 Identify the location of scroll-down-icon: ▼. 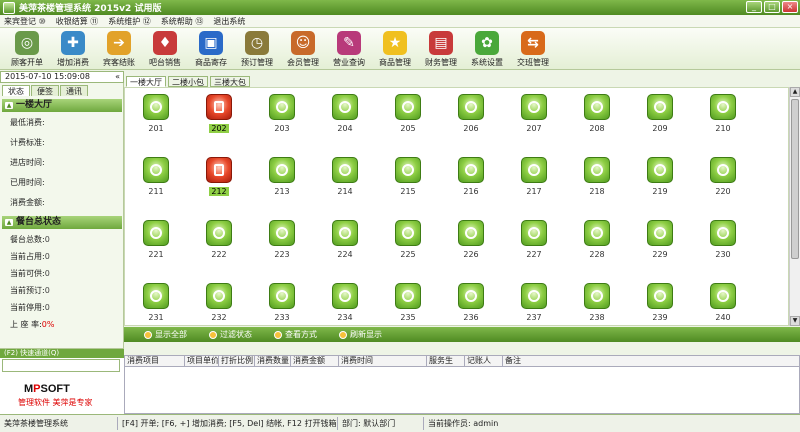
(795, 321).